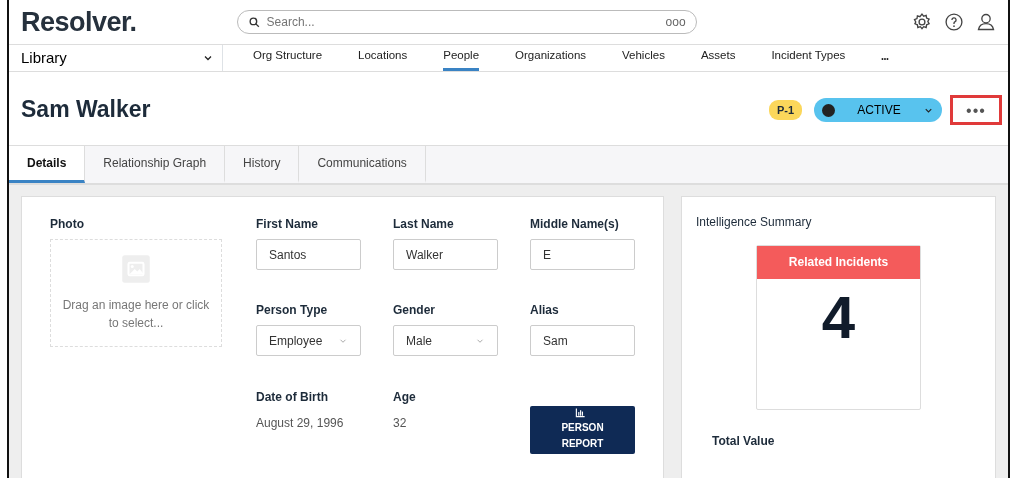 Image resolution: width=1014 pixels, height=478 pixels. What do you see at coordinates (976, 110) in the screenshot?
I see `more-button: •••` at bounding box center [976, 110].